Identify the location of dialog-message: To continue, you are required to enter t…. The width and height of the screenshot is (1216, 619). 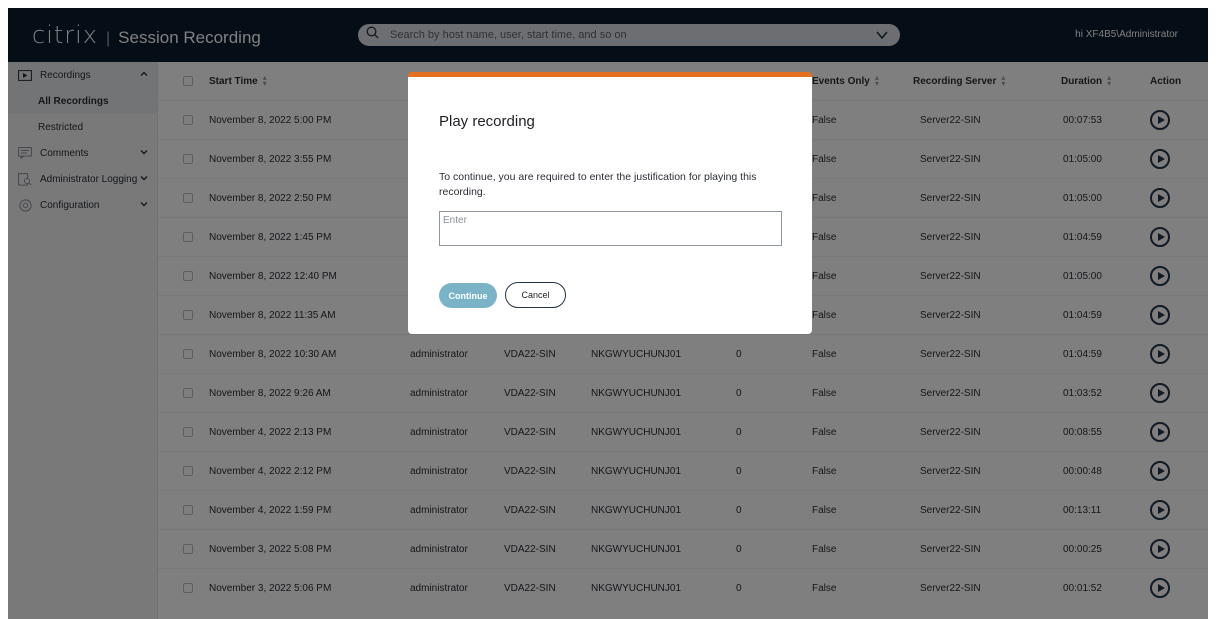
(598, 184).